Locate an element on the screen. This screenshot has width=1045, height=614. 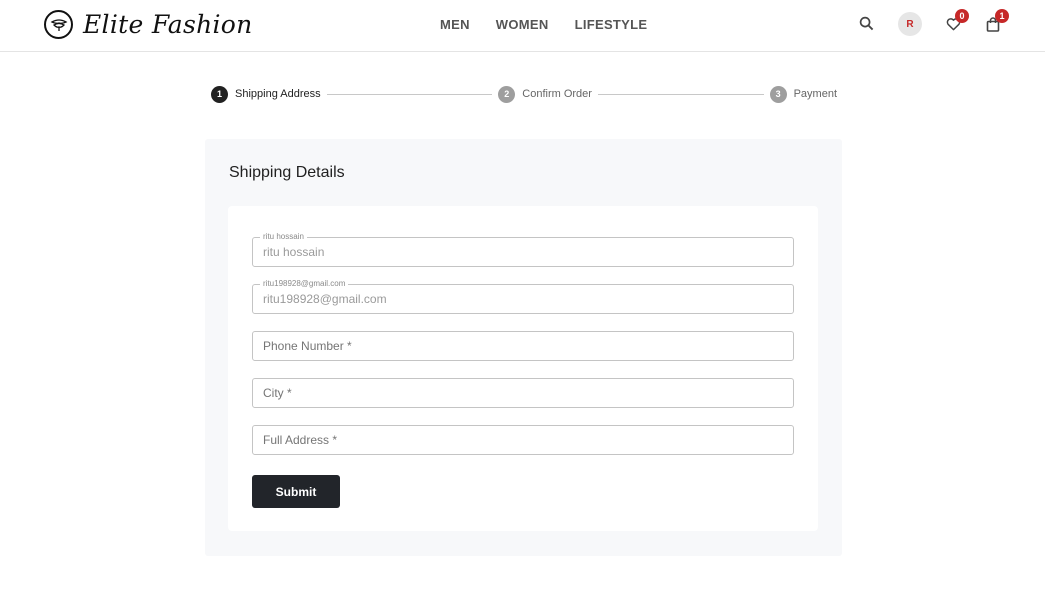
email-field-legend: ritu198928@gmail.com is located at coordinates (304, 284).